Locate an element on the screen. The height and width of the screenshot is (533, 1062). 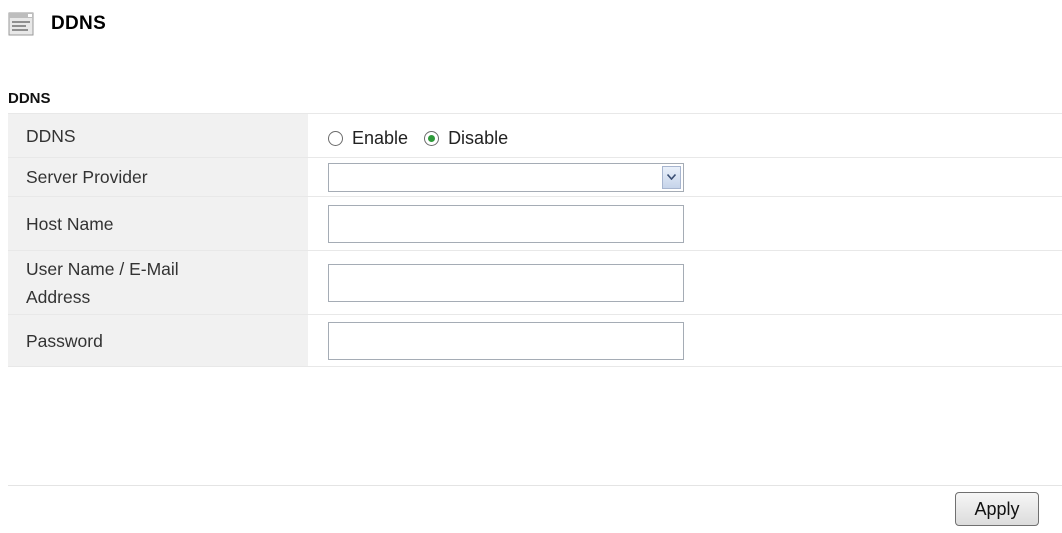
page-header: DDNS is located at coordinates (57, 24).